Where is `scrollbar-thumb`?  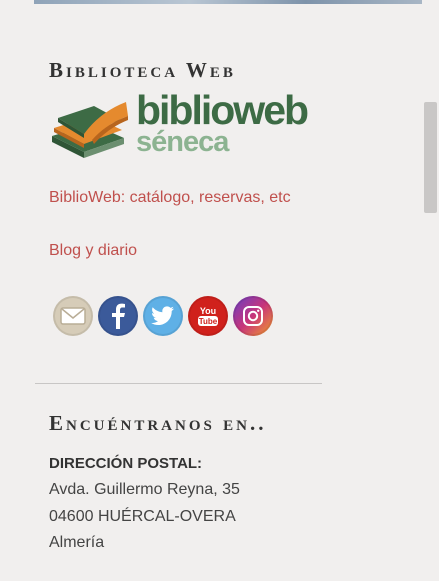
scrollbar-thumb is located at coordinates (430, 157).